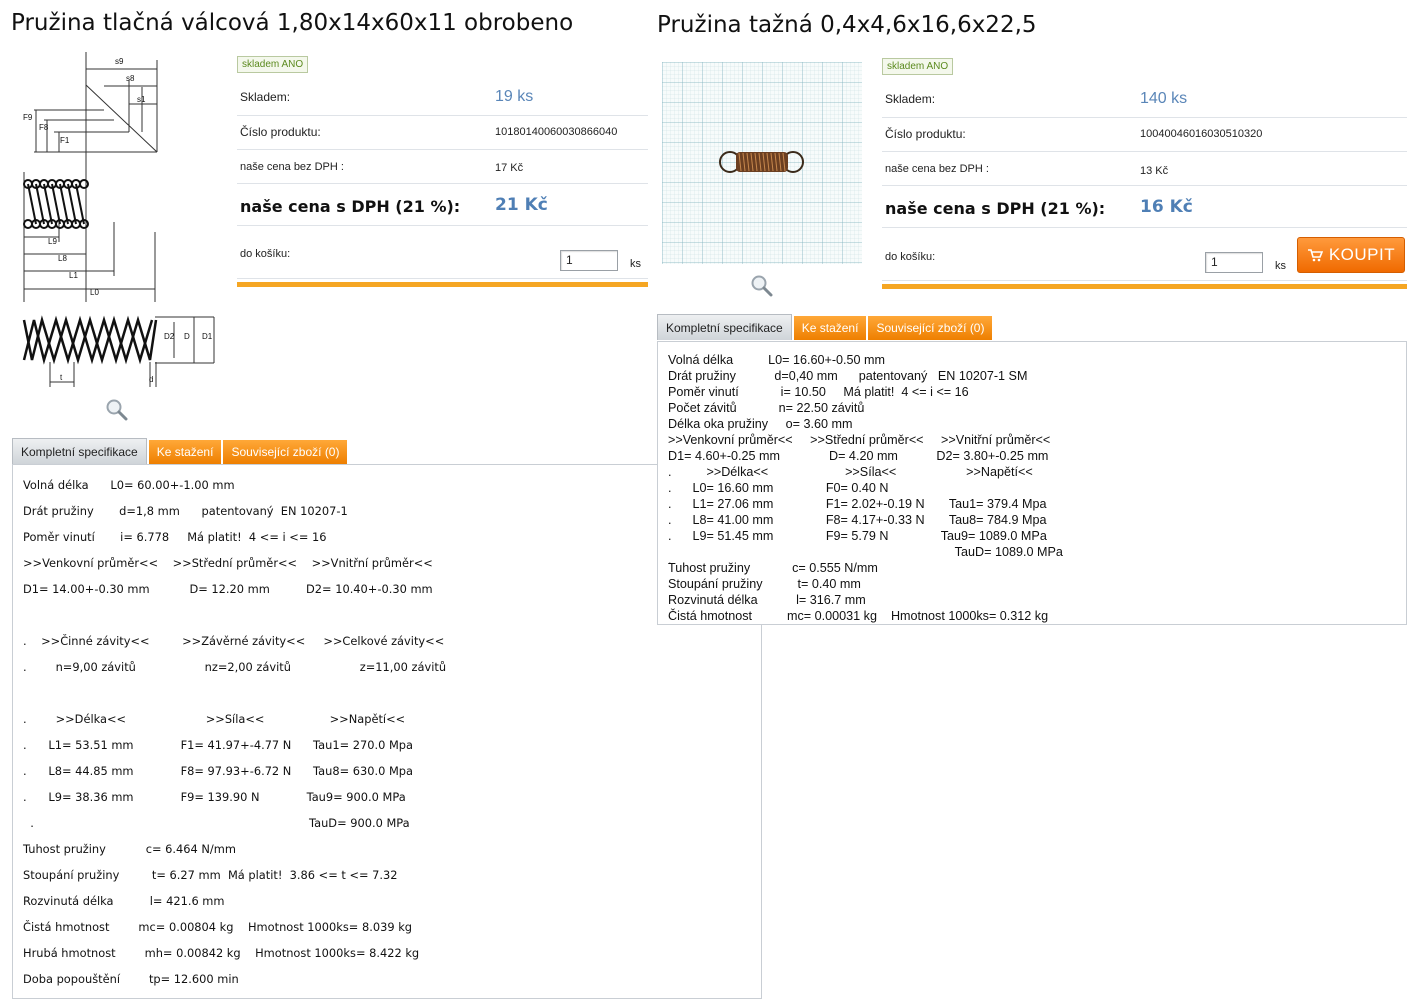 The height and width of the screenshot is (1005, 1412). I want to click on left-tab-specs: Kompletní specifikace, so click(79, 451).